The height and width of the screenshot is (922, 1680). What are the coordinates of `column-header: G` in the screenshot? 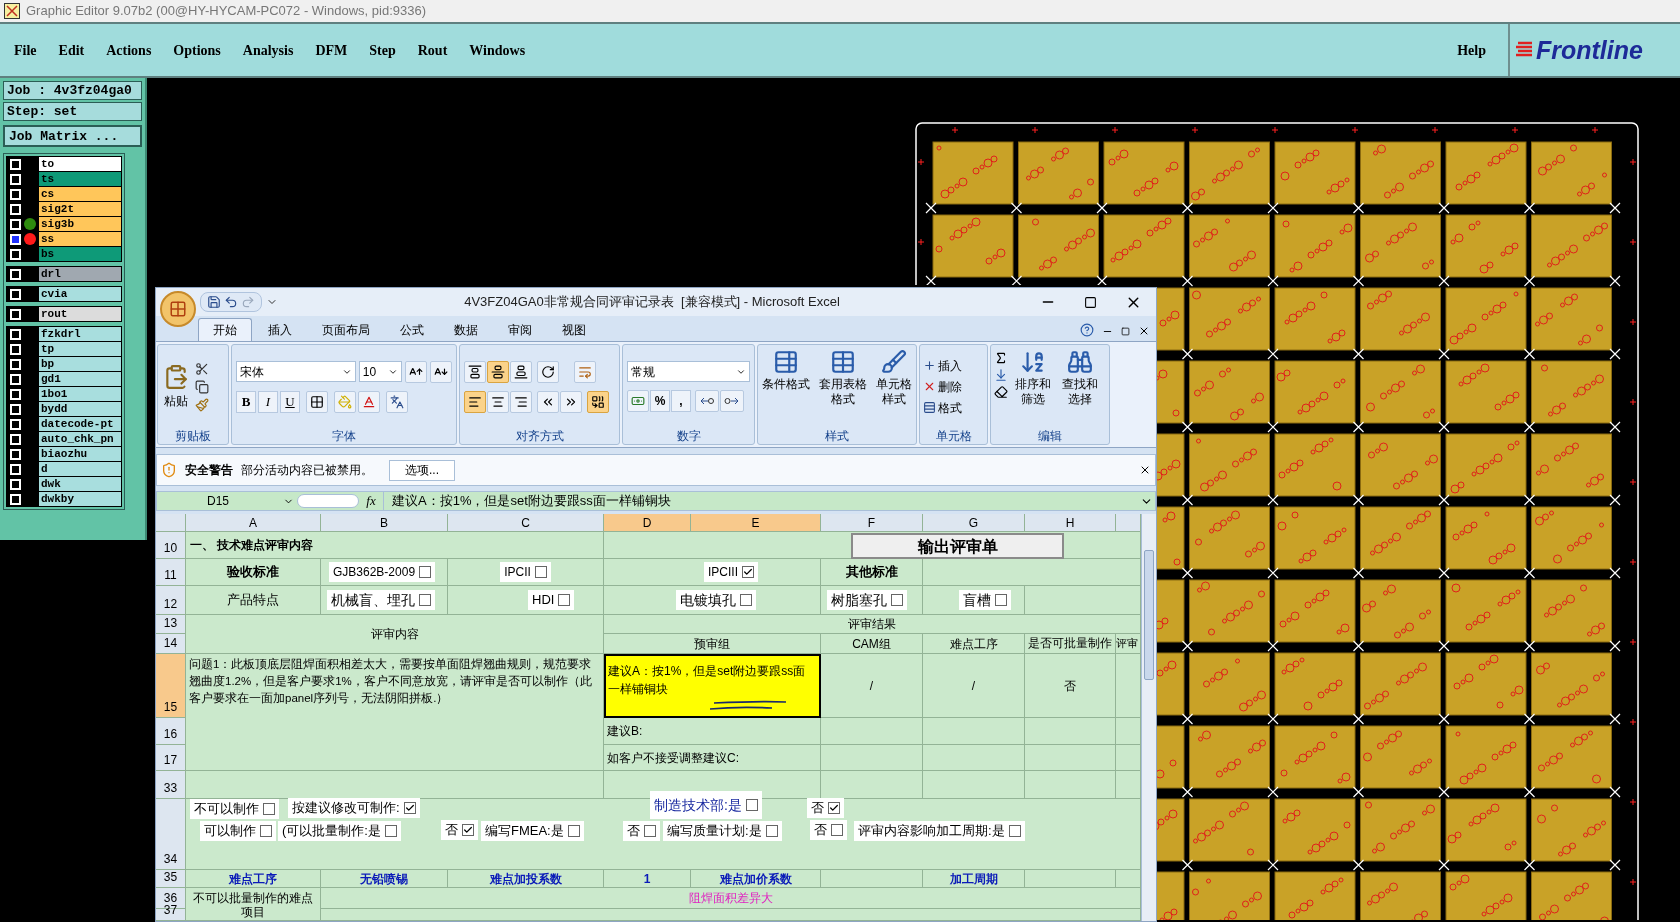 It's located at (974, 523).